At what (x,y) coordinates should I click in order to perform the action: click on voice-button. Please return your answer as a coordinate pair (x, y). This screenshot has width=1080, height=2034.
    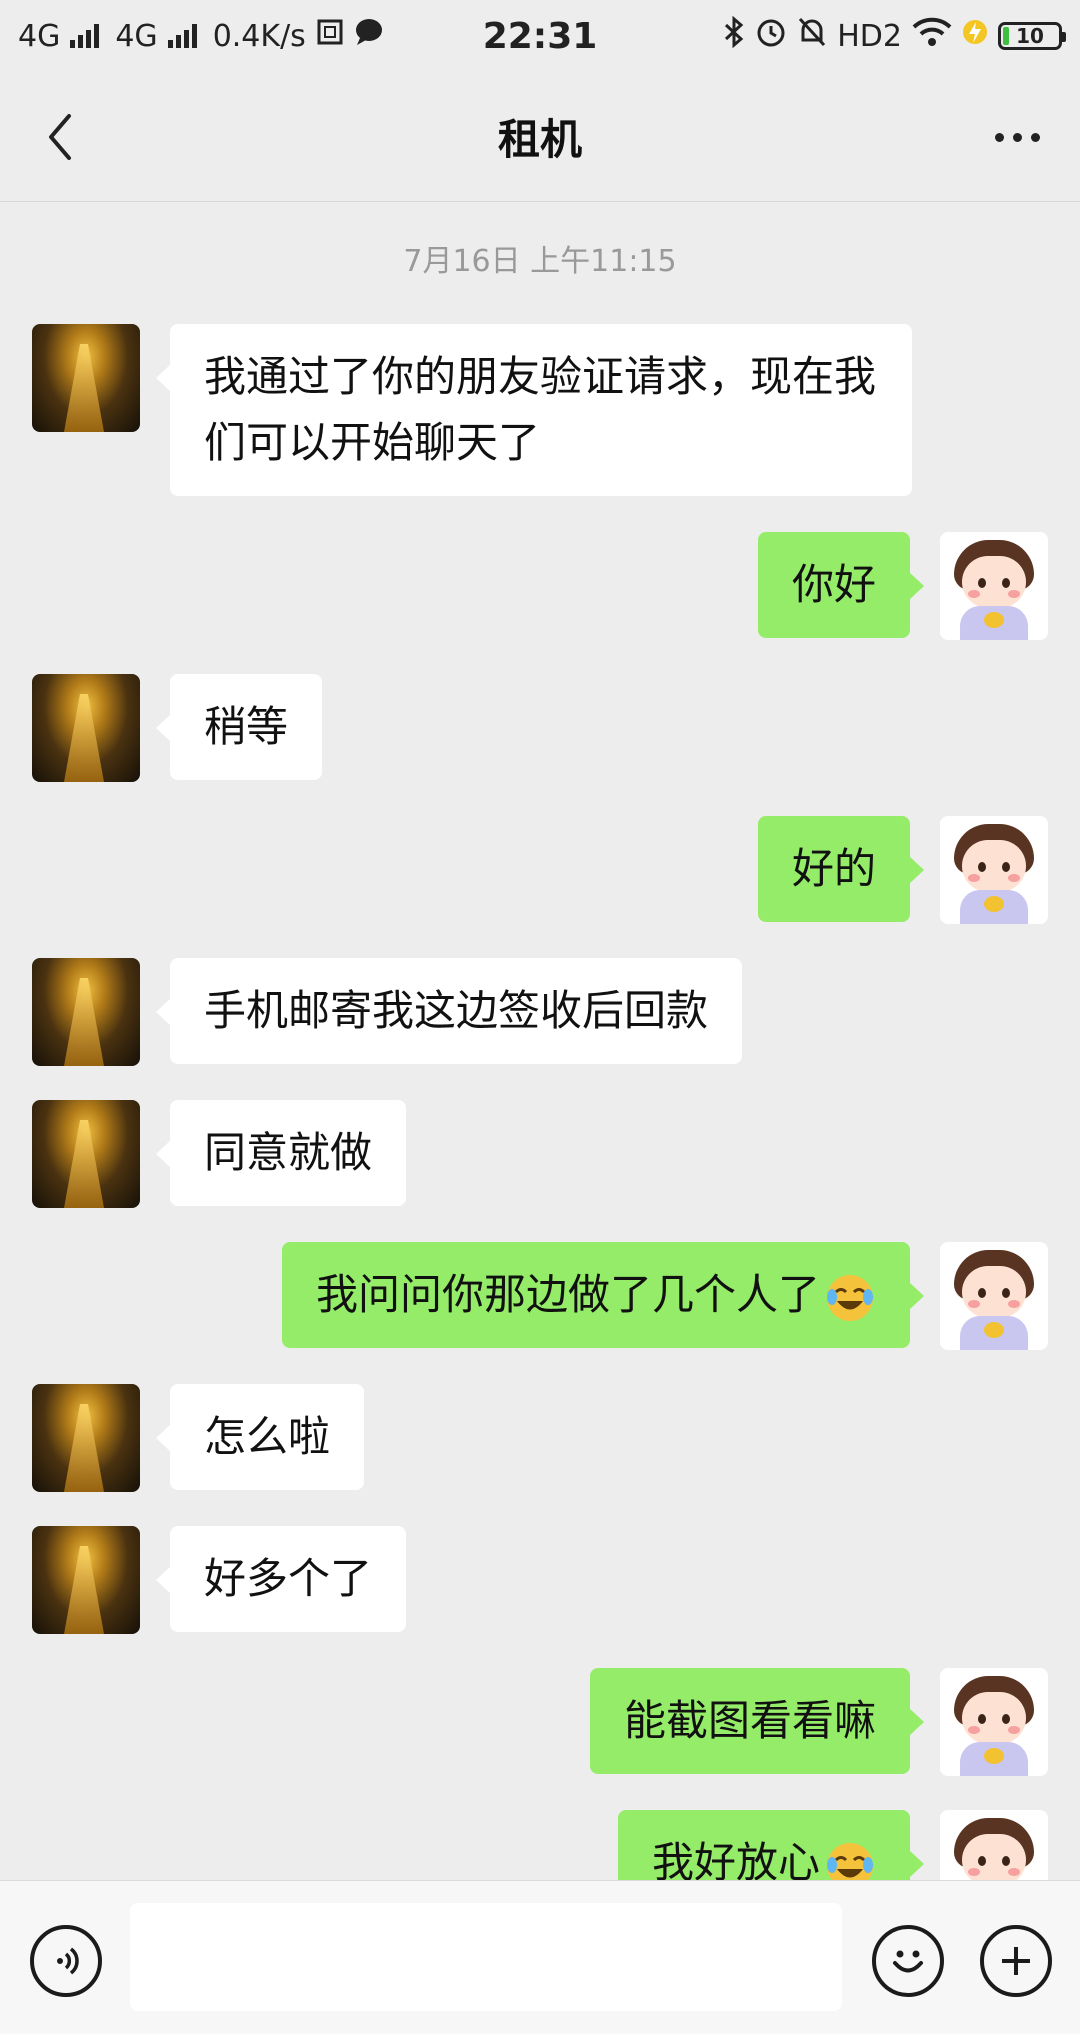
    Looking at the image, I should click on (66, 1961).